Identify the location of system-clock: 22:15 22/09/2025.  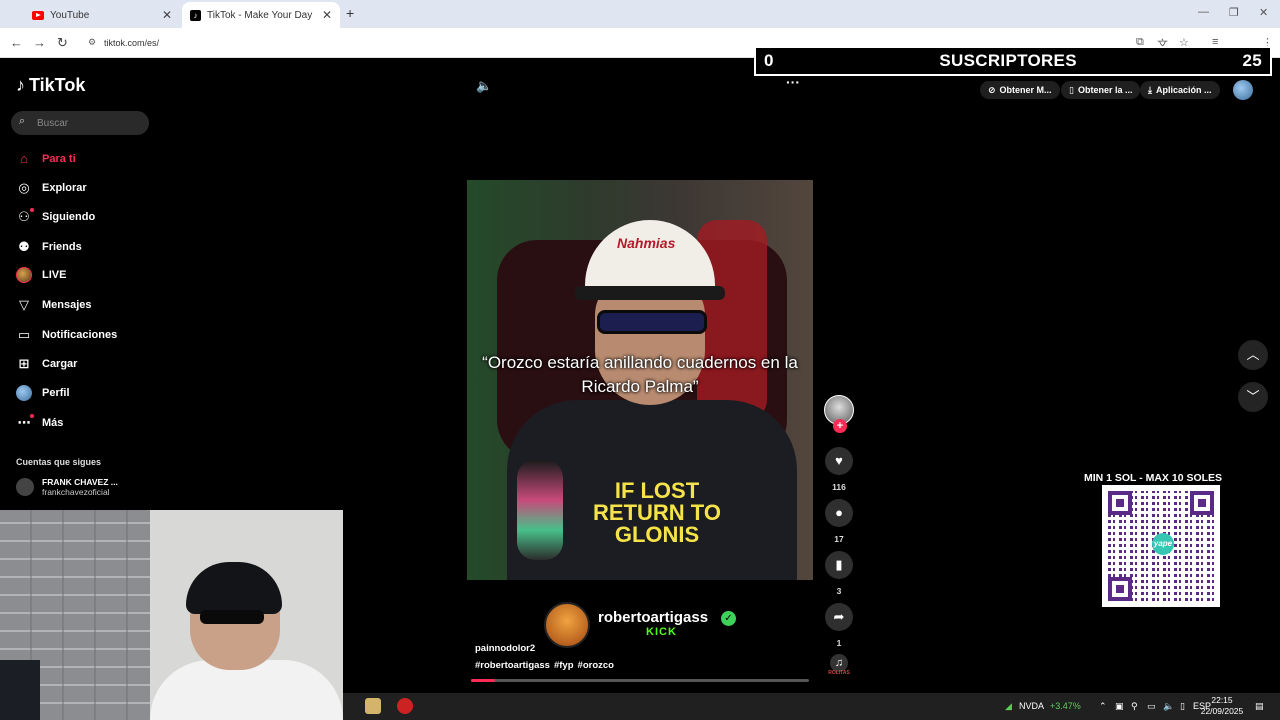
(1222, 706).